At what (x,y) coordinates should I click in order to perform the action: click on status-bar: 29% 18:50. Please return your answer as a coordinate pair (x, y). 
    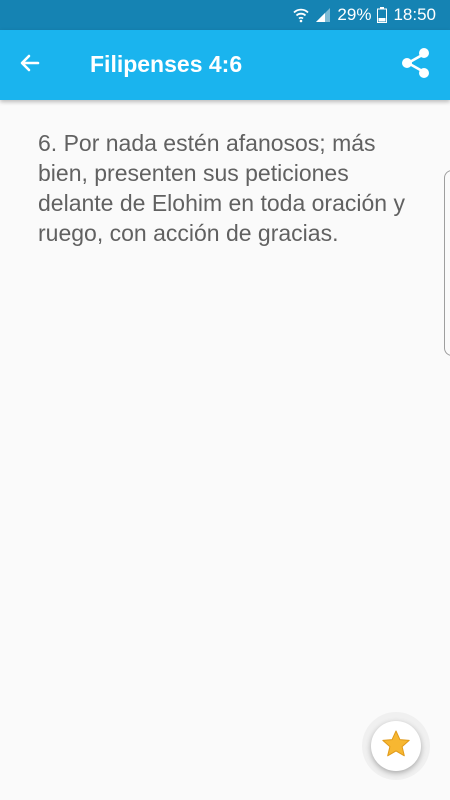
    Looking at the image, I should click on (225, 15).